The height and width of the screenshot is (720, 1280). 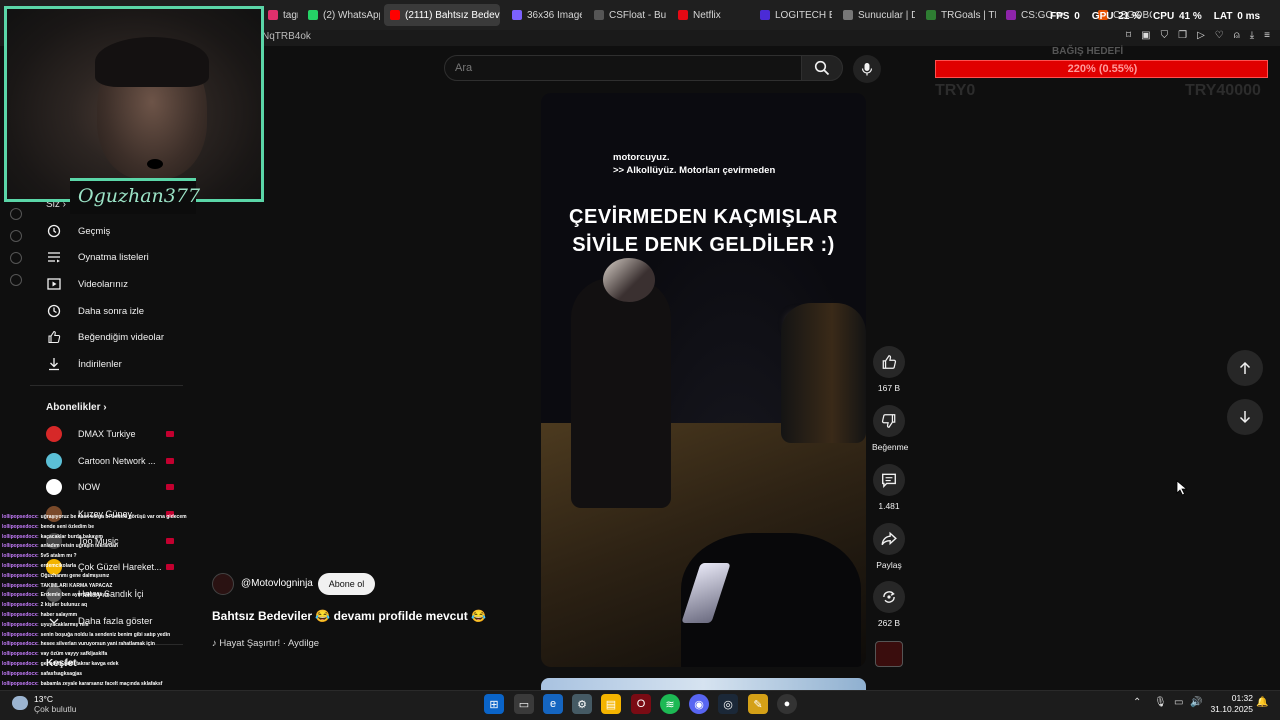 What do you see at coordinates (867, 69) in the screenshot?
I see `voice-search-button` at bounding box center [867, 69].